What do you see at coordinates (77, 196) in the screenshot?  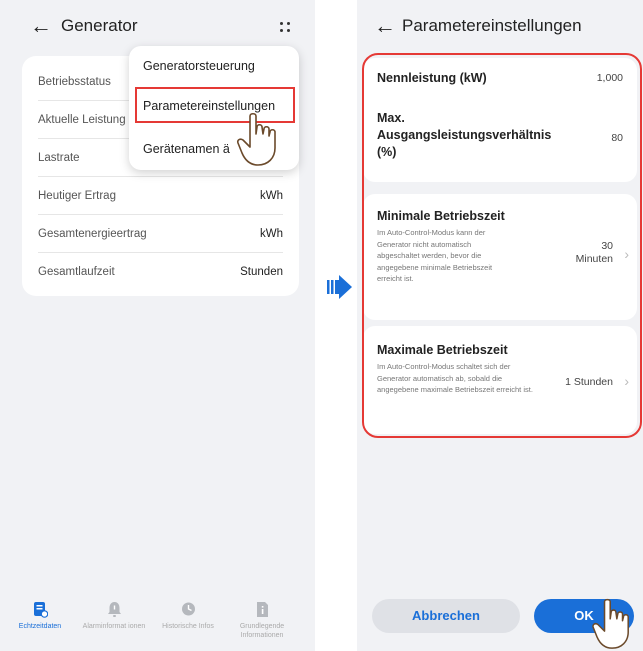 I see `status-label: Heutiger Ertrag` at bounding box center [77, 196].